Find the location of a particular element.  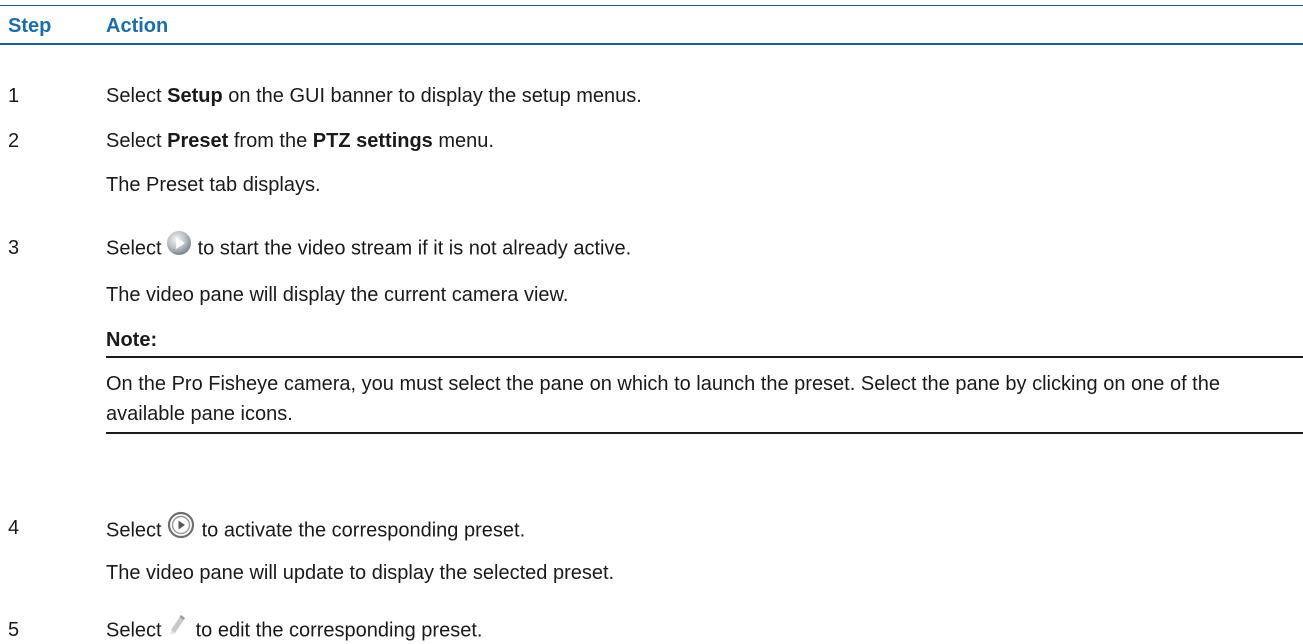

instruction-text: menu. is located at coordinates (463, 141).